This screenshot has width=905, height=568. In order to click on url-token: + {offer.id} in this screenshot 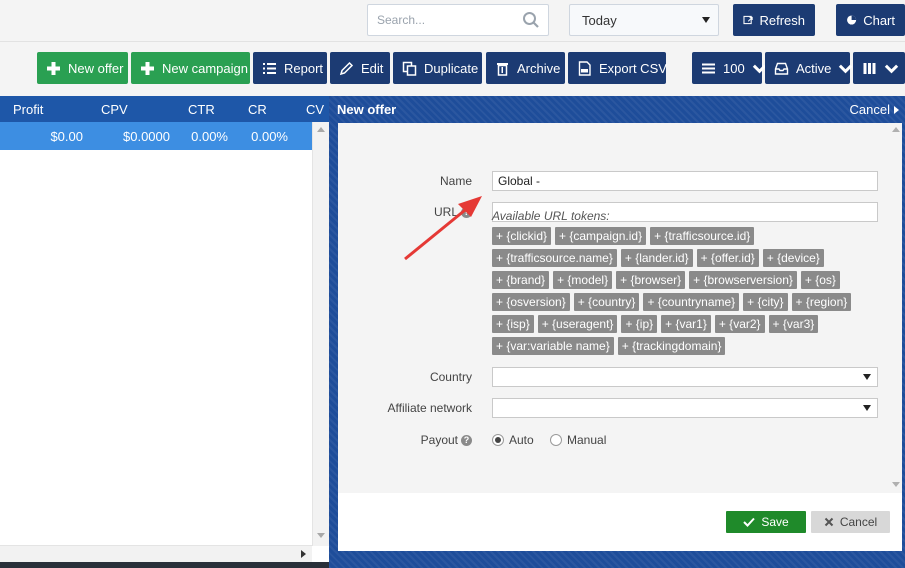, I will do `click(727, 258)`.